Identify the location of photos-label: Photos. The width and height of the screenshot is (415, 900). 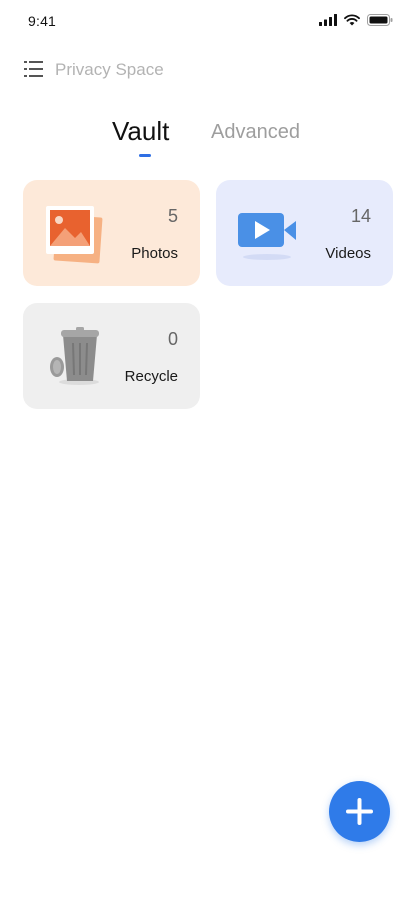
(154, 253).